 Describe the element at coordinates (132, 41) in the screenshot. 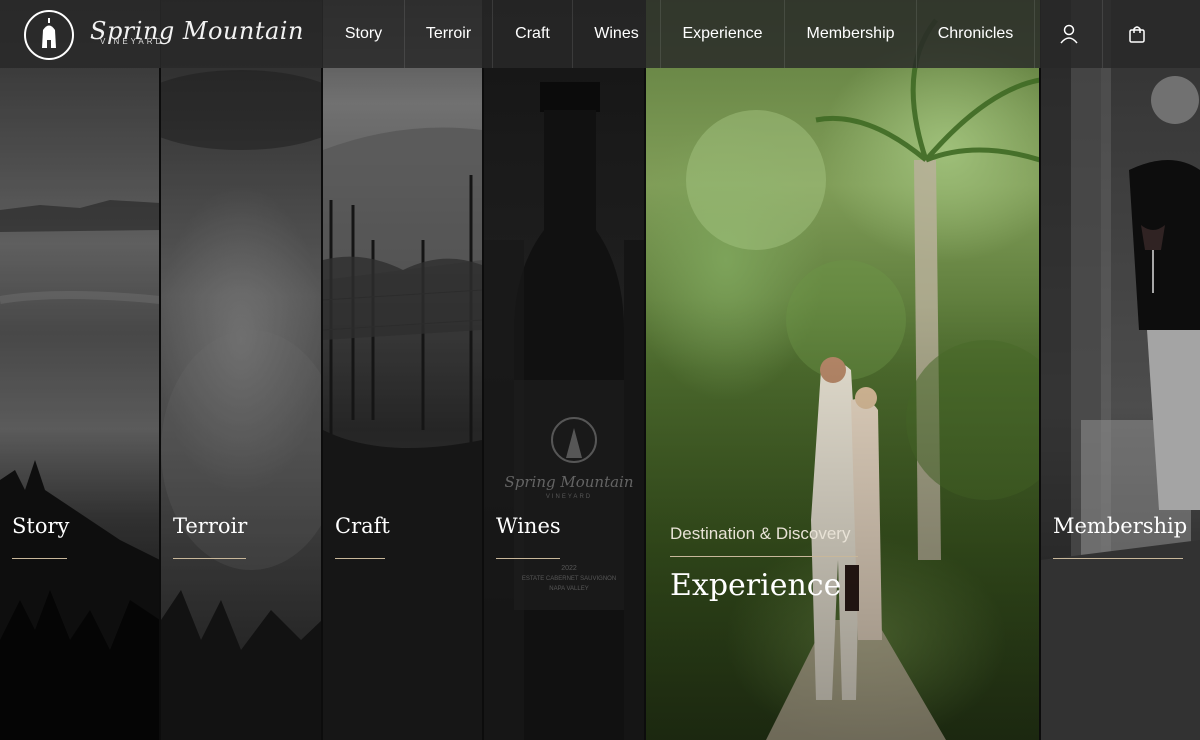

I see `logo-sub: VINEYARD` at that location.